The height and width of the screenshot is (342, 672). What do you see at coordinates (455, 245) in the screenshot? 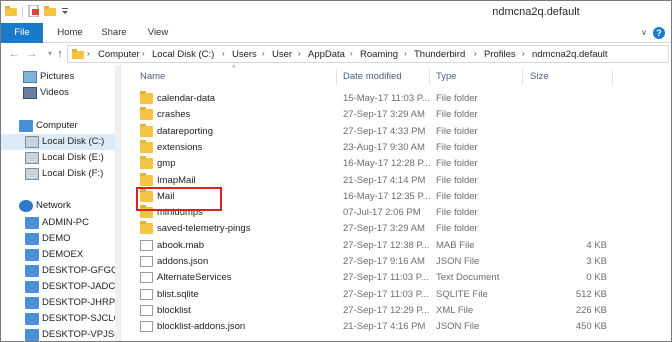
I see `file-type: MAB File` at bounding box center [455, 245].